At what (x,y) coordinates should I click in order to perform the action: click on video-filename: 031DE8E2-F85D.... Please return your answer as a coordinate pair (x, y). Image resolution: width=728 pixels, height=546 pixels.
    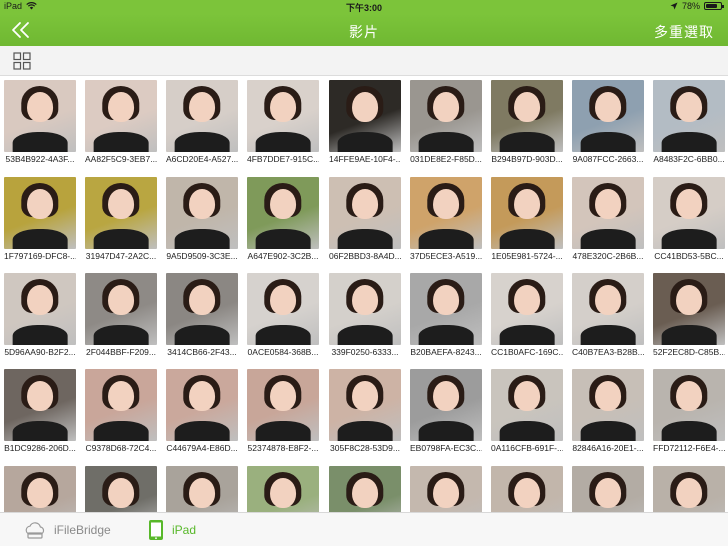
    Looking at the image, I should click on (446, 159).